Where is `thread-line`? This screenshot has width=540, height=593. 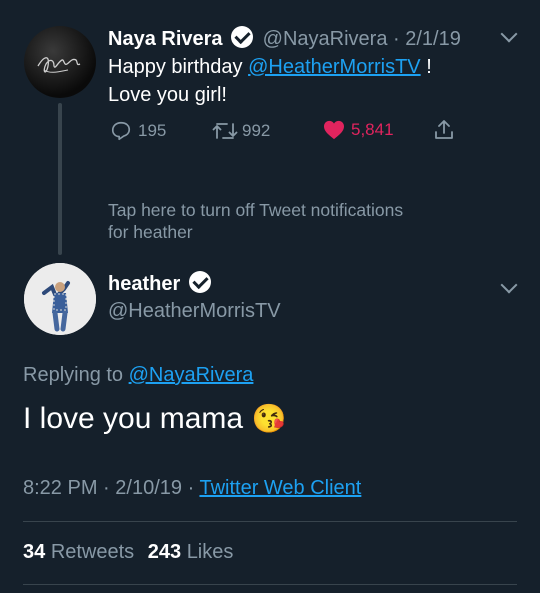 thread-line is located at coordinates (60, 179).